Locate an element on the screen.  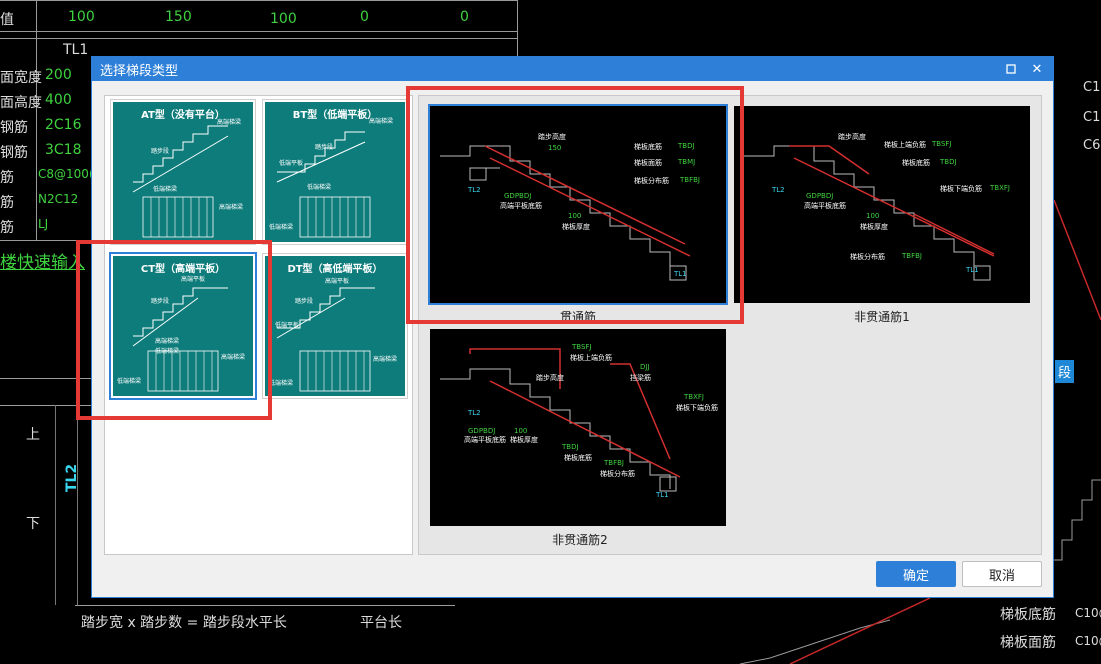
dialog-title: 选择梯段类型 is located at coordinates (139, 71).